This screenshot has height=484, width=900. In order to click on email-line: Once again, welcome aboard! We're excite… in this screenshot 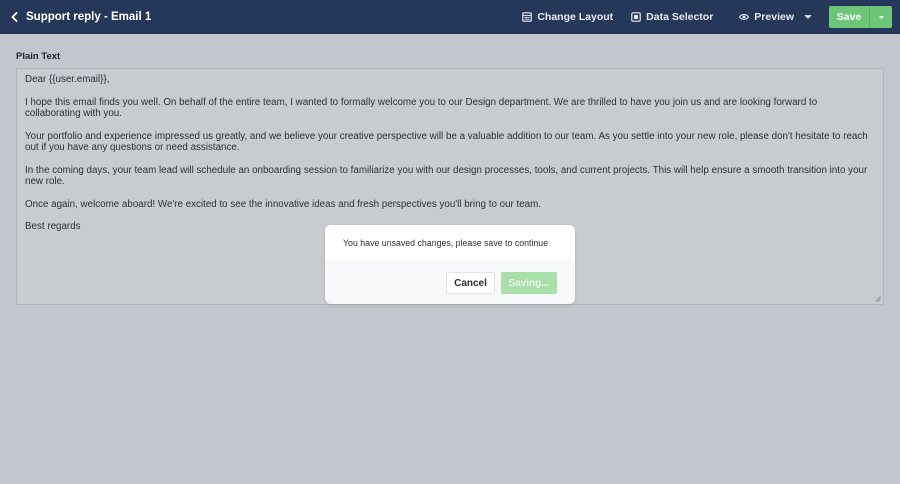, I will do `click(283, 204)`.